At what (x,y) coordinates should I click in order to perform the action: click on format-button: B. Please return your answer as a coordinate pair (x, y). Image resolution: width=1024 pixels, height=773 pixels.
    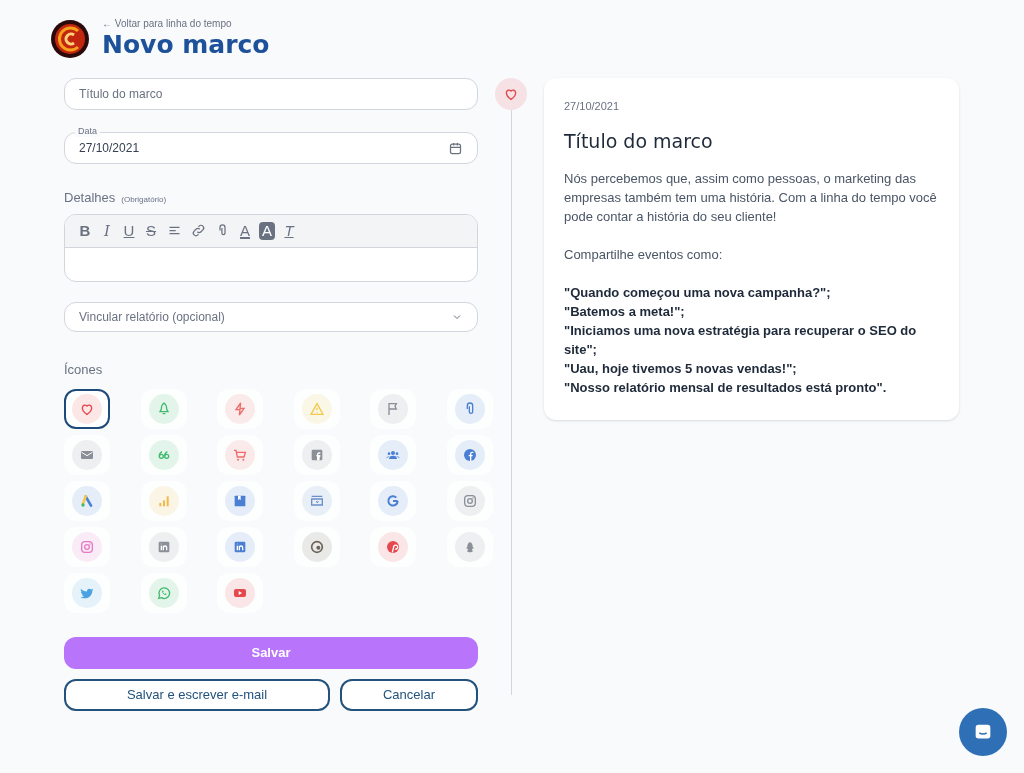
    Looking at the image, I should click on (85, 230).